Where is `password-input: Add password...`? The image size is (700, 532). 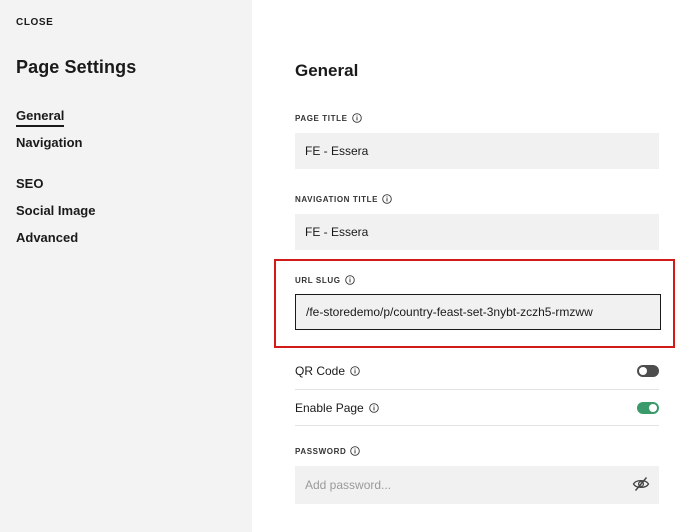
password-input: Add password... is located at coordinates (477, 485).